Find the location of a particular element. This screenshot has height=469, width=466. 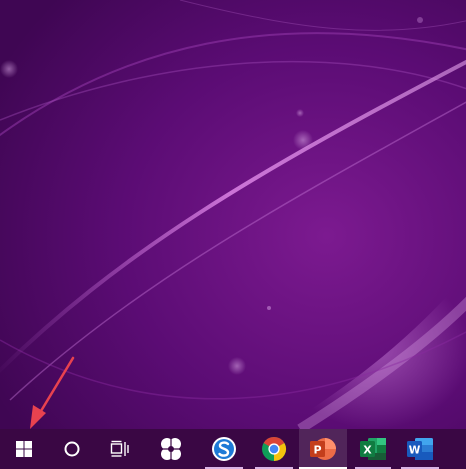

task-view-icon is located at coordinates (119, 448).